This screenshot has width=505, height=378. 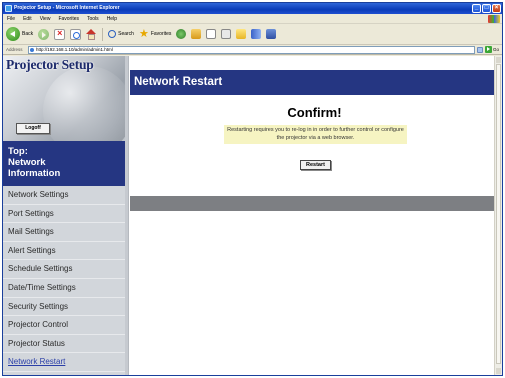 I want to click on go-arrow-icon, so click(x=488, y=49).